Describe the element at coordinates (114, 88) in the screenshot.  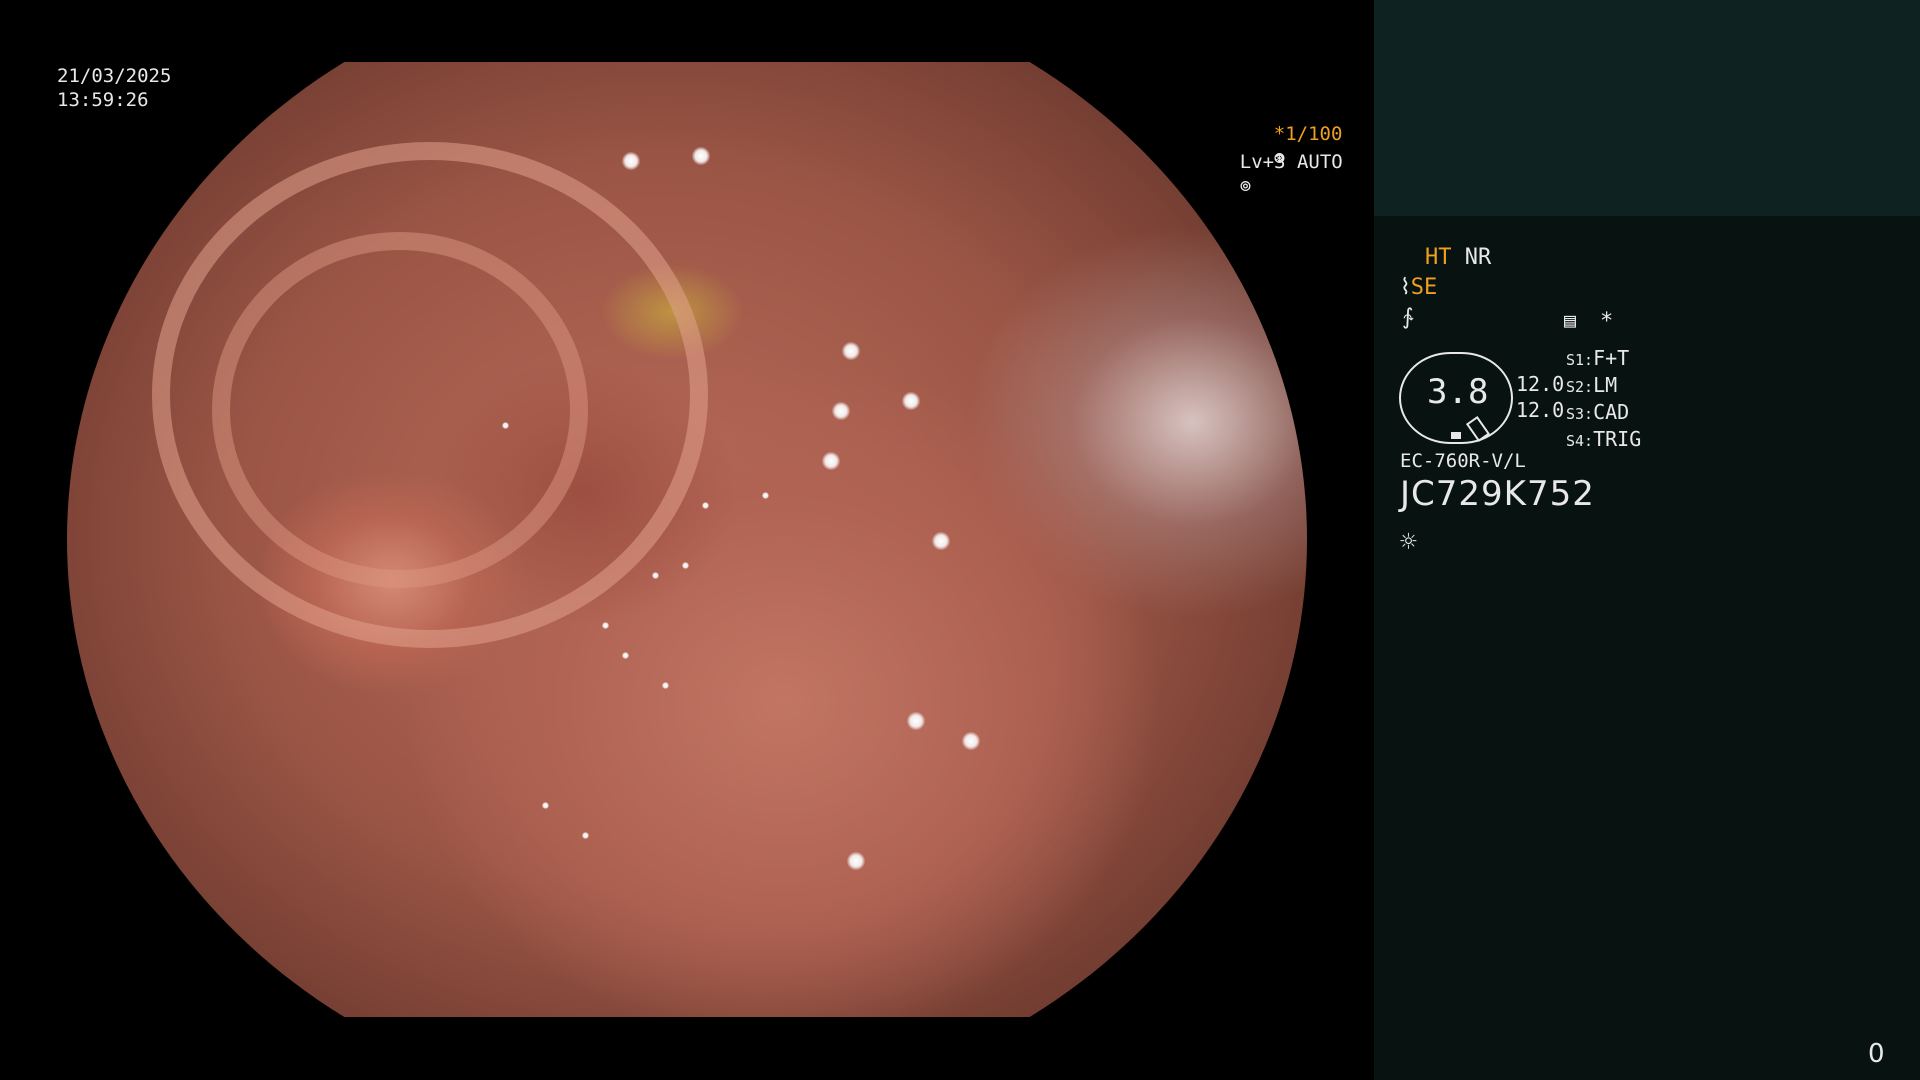
I see `date-time: 21/03/2025 13:59:26` at that location.